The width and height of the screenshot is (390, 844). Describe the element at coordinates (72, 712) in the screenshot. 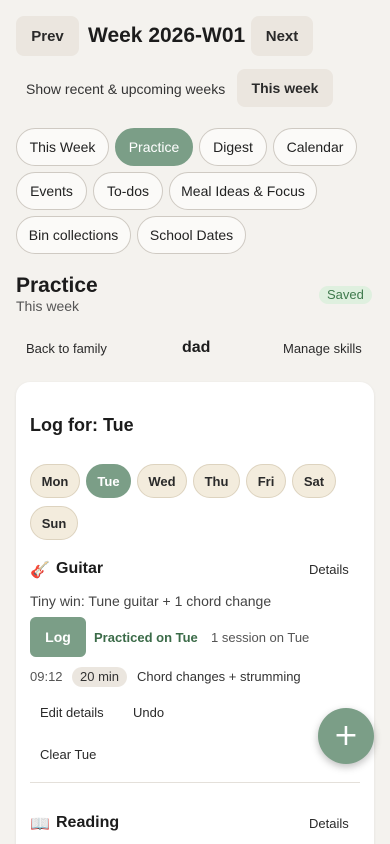

I see `edit-details-button: Edit details` at that location.